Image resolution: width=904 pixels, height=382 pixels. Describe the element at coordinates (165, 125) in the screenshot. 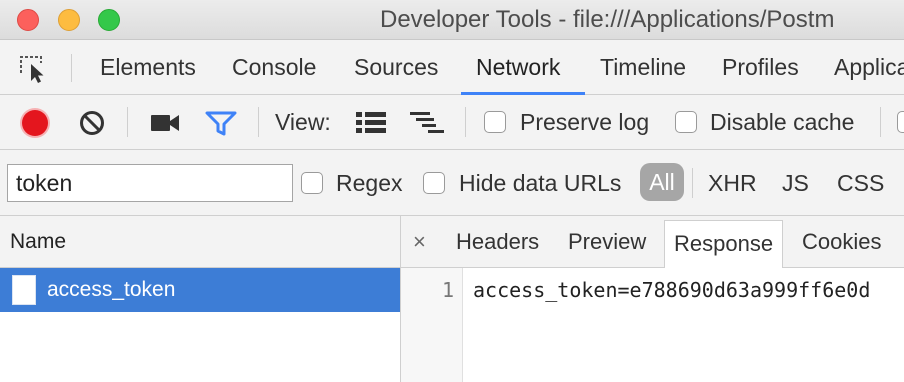

I see `capture-screenshots-icon` at that location.